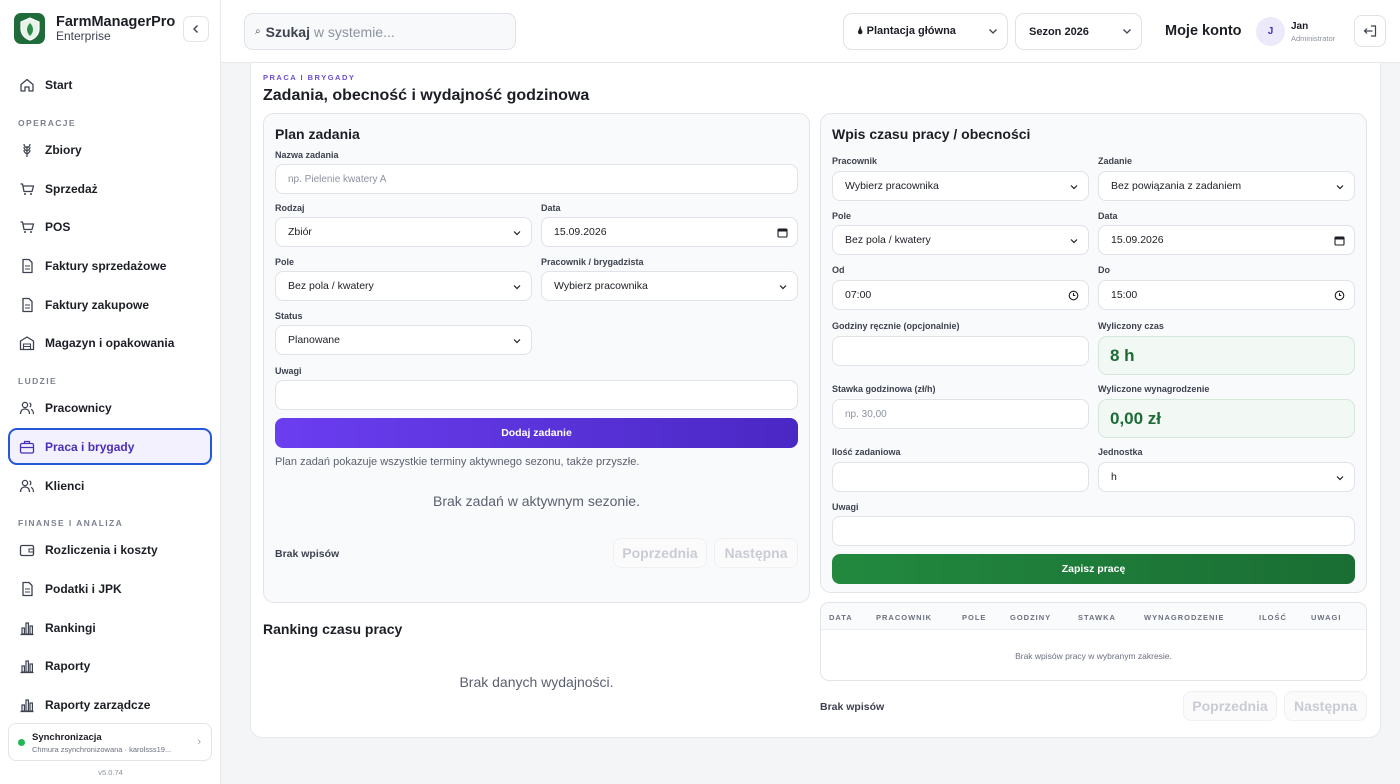  What do you see at coordinates (110, 485) in the screenshot?
I see `sidebar-item-clients: Klienci` at bounding box center [110, 485].